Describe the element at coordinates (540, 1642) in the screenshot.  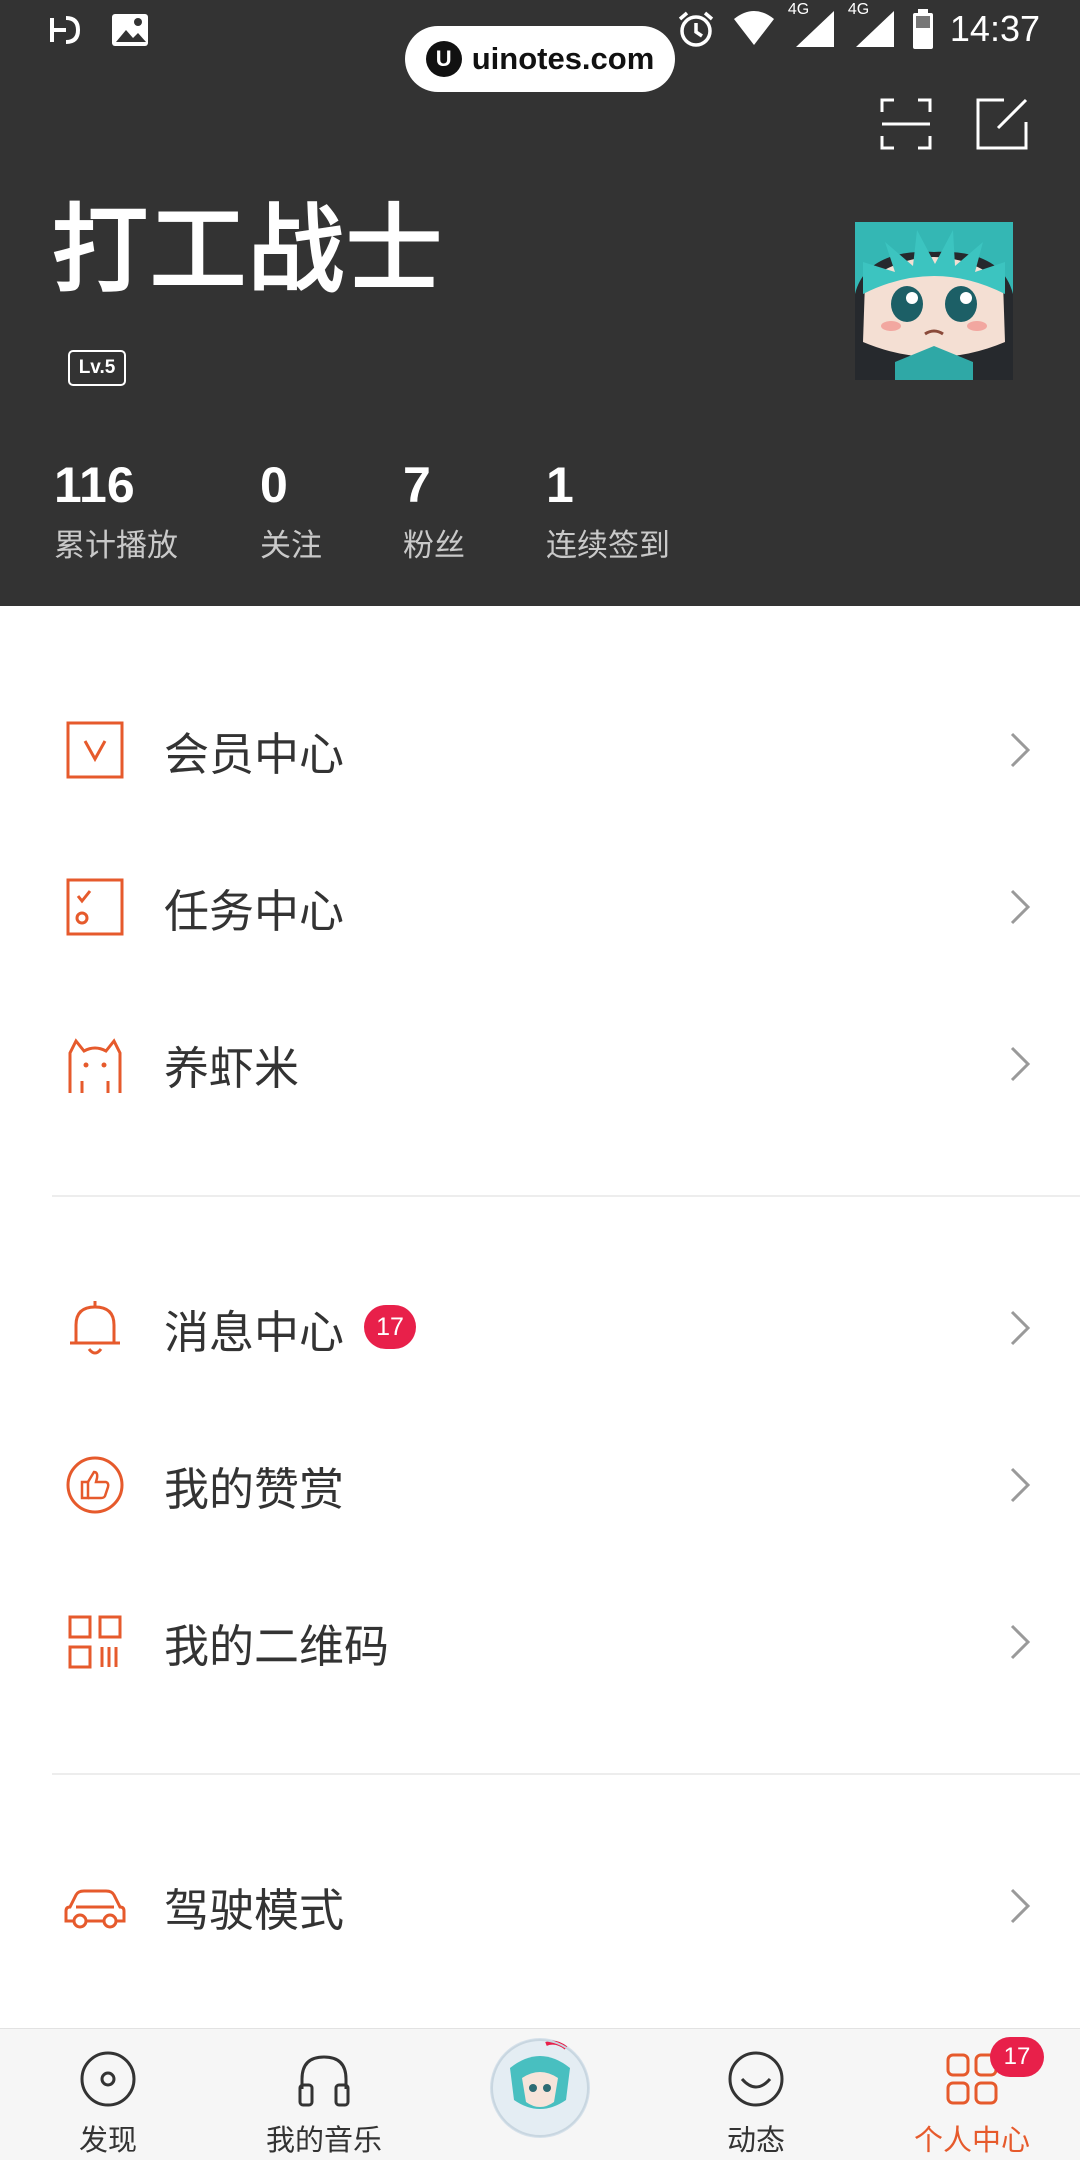
I see `menu-item-my-qr-code: 我的二维码` at that location.